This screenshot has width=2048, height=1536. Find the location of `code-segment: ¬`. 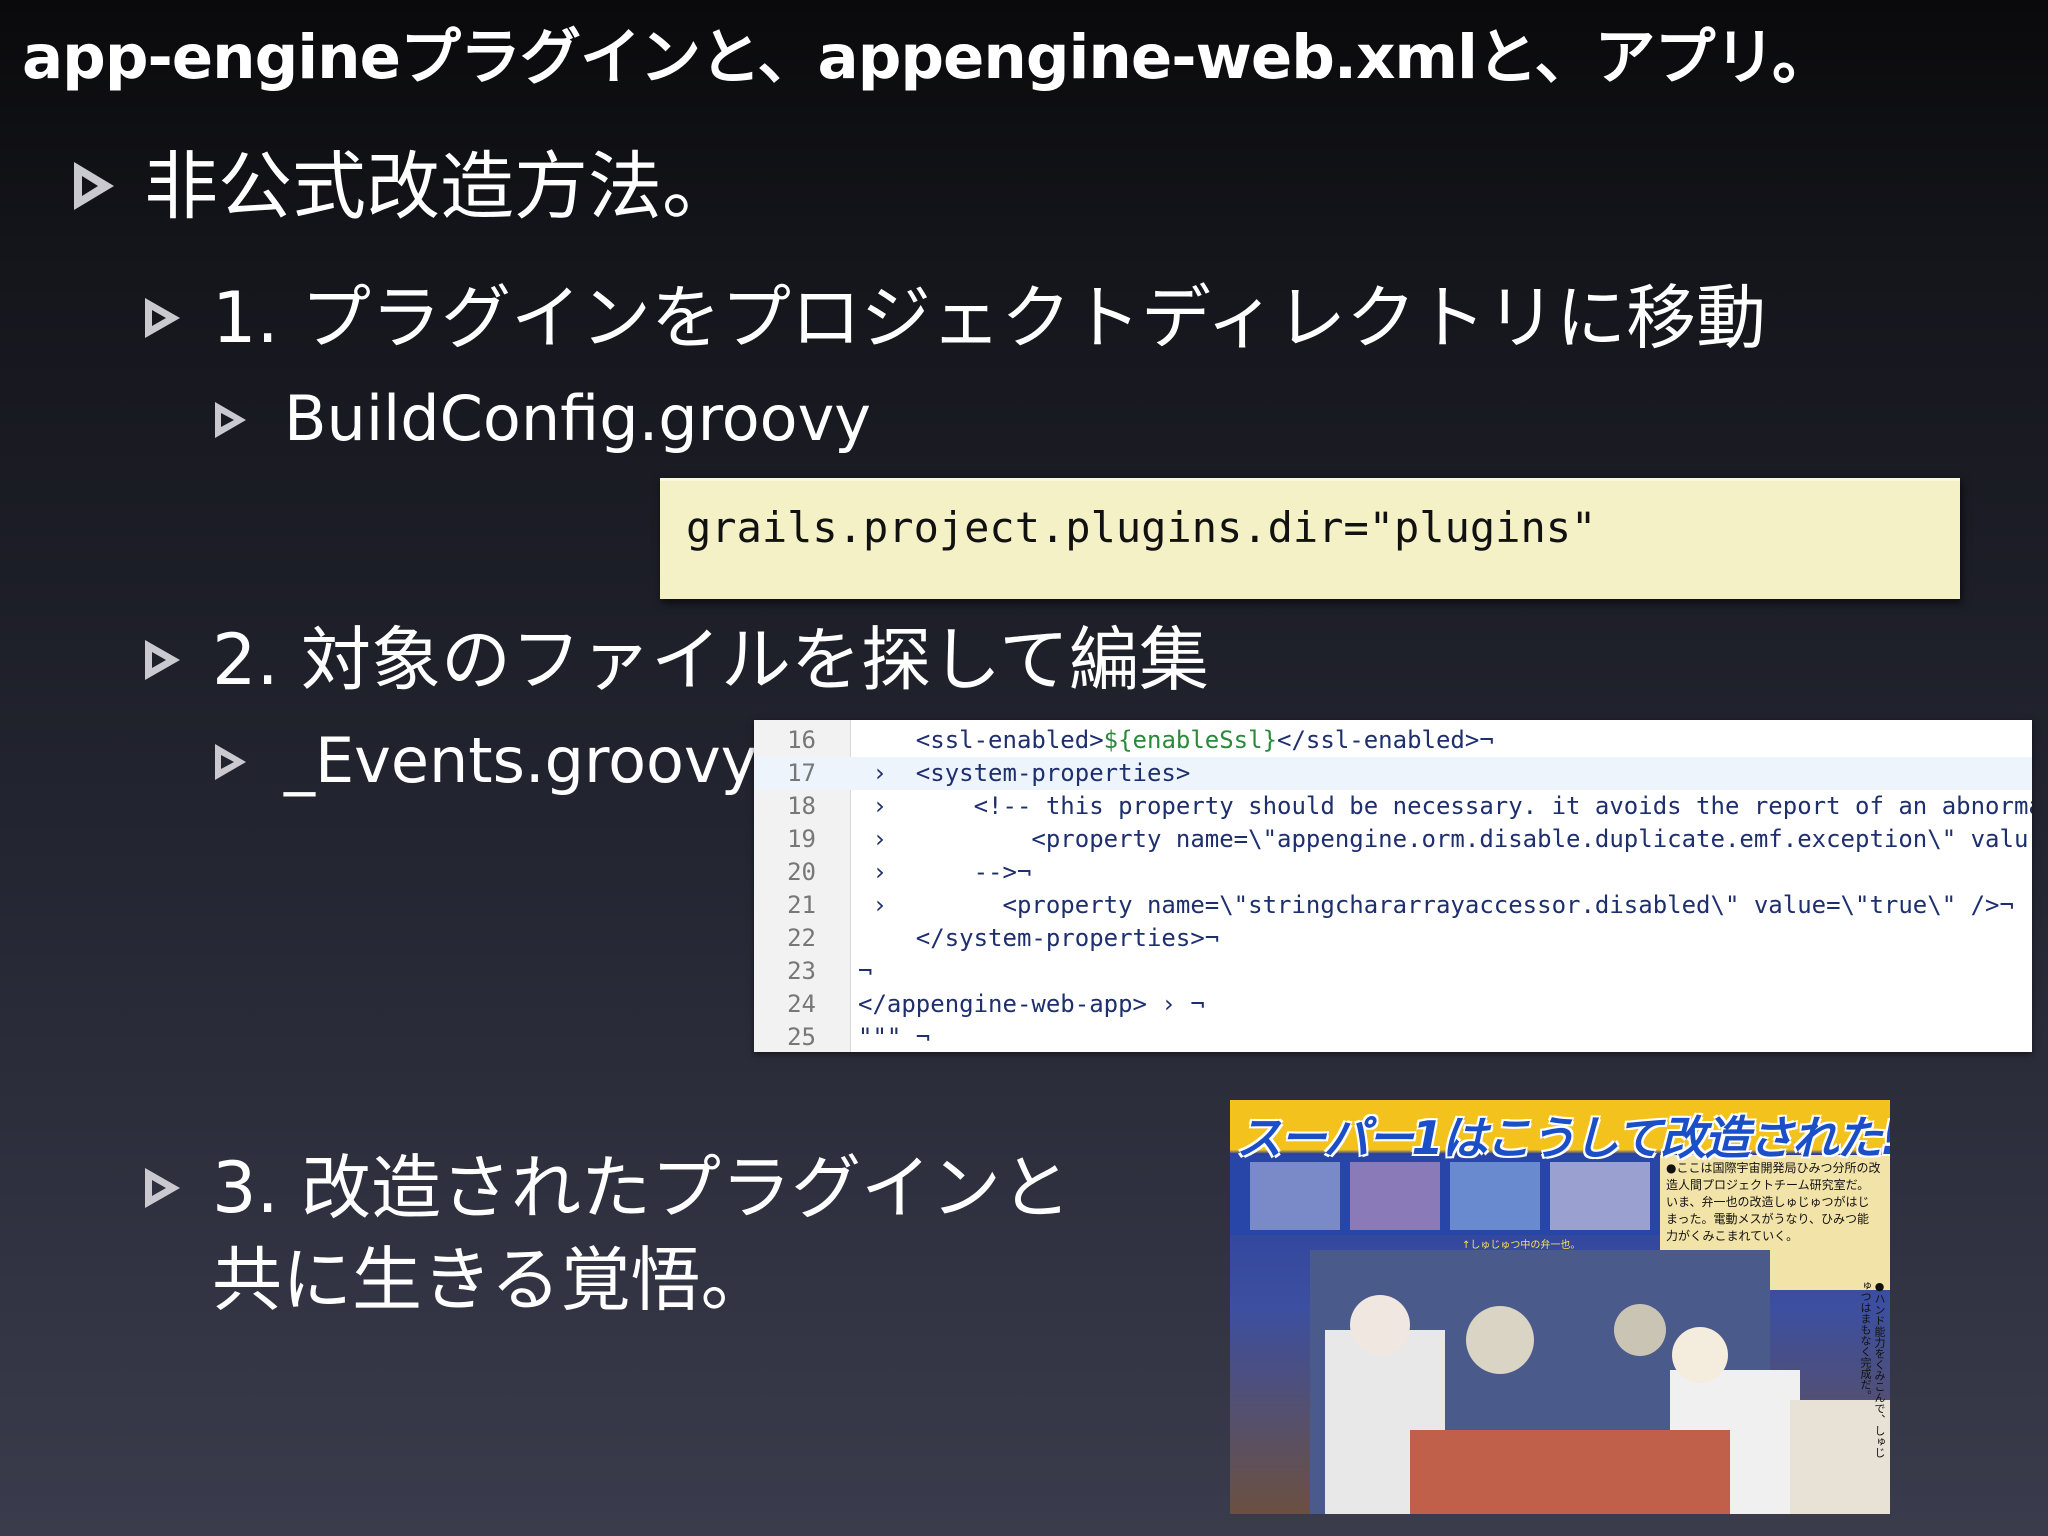

code-segment: ¬ is located at coordinates (865, 971).